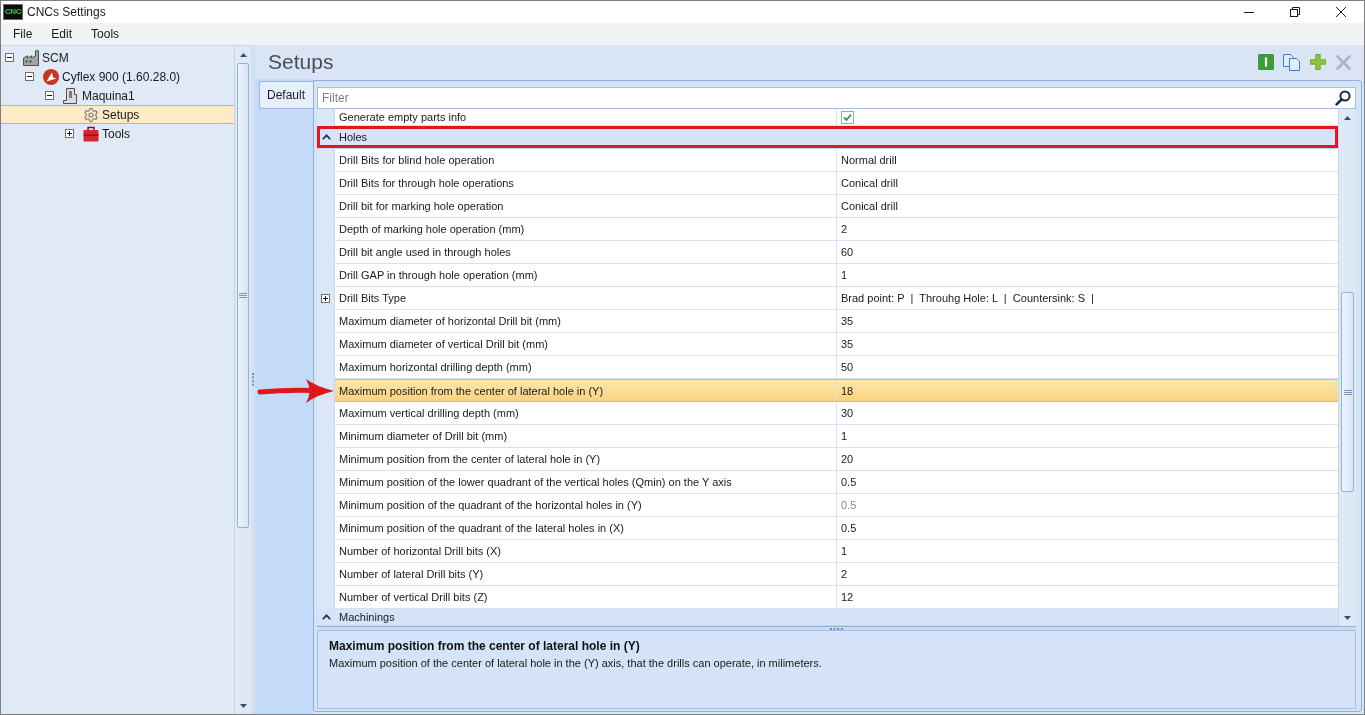 Image resolution: width=1365 pixels, height=715 pixels. I want to click on property-row: Maximum diameter of vertical Drill bit (mm) 35, so click(836, 344).